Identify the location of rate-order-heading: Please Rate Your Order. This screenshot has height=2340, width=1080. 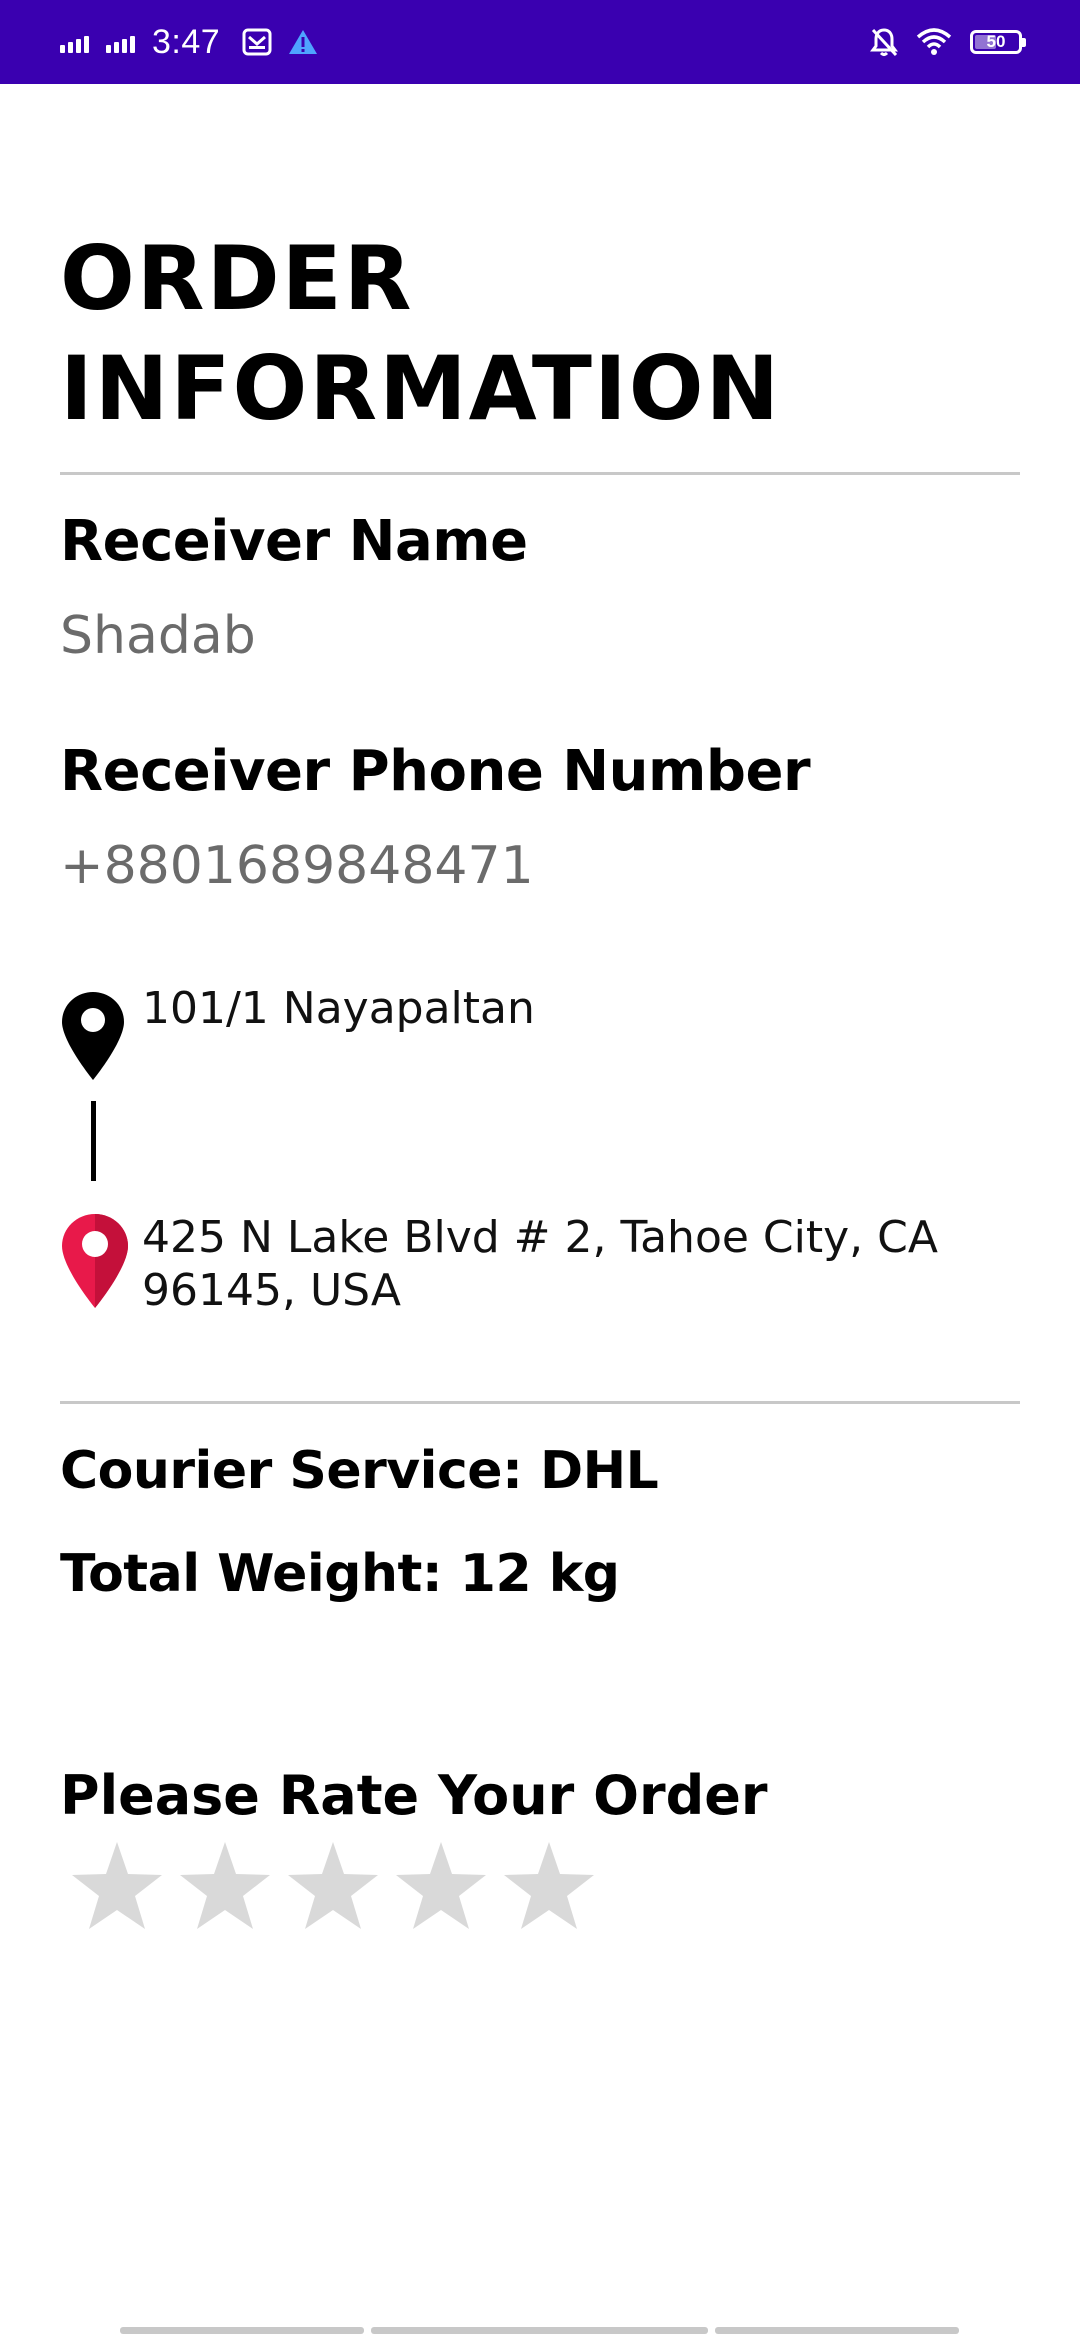
(414, 1795).